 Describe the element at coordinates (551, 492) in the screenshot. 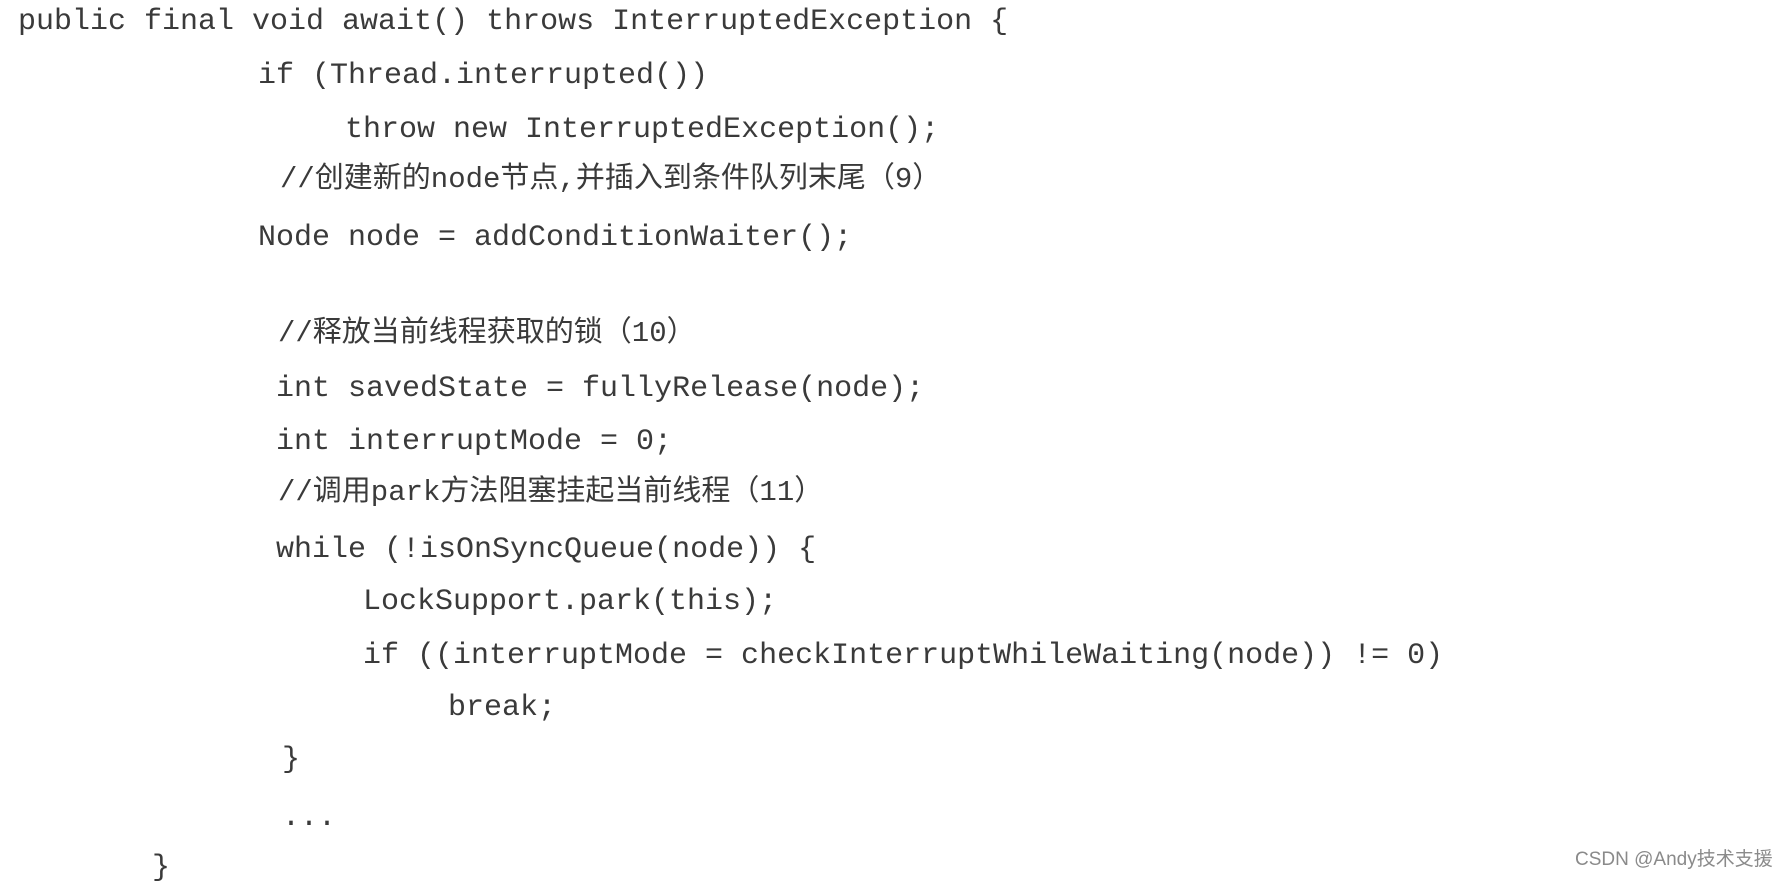

I see `code-comment-11: //调用park方法阻塞挂起当前线程（11）` at that location.